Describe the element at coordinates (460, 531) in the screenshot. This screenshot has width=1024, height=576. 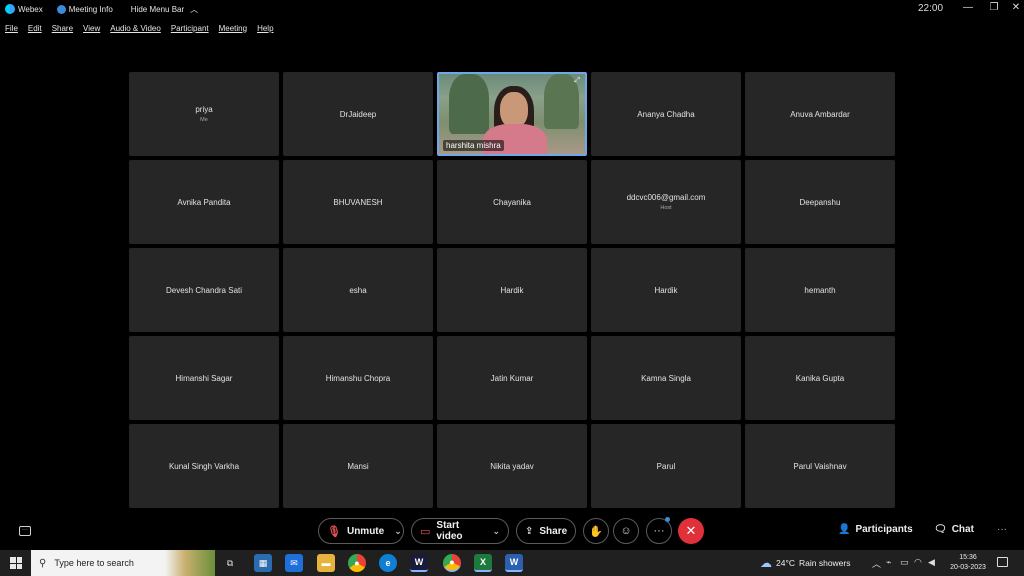
I see `start-video-button: ▭ Start video ⌄` at that location.